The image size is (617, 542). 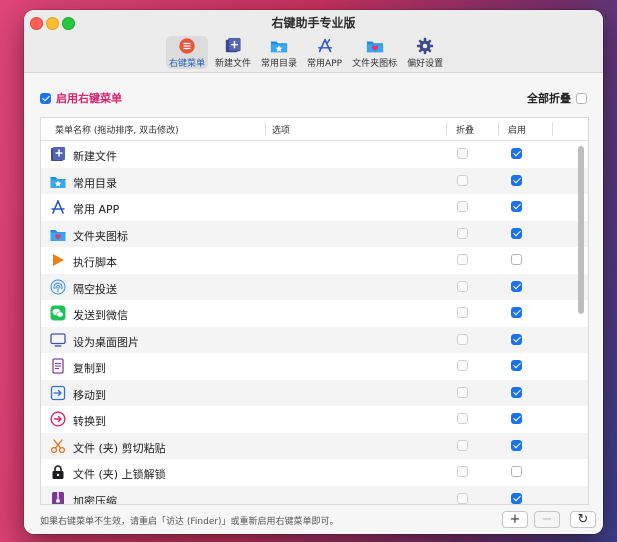 What do you see at coordinates (45, 98) in the screenshot?
I see `enable-menu-checkbox` at bounding box center [45, 98].